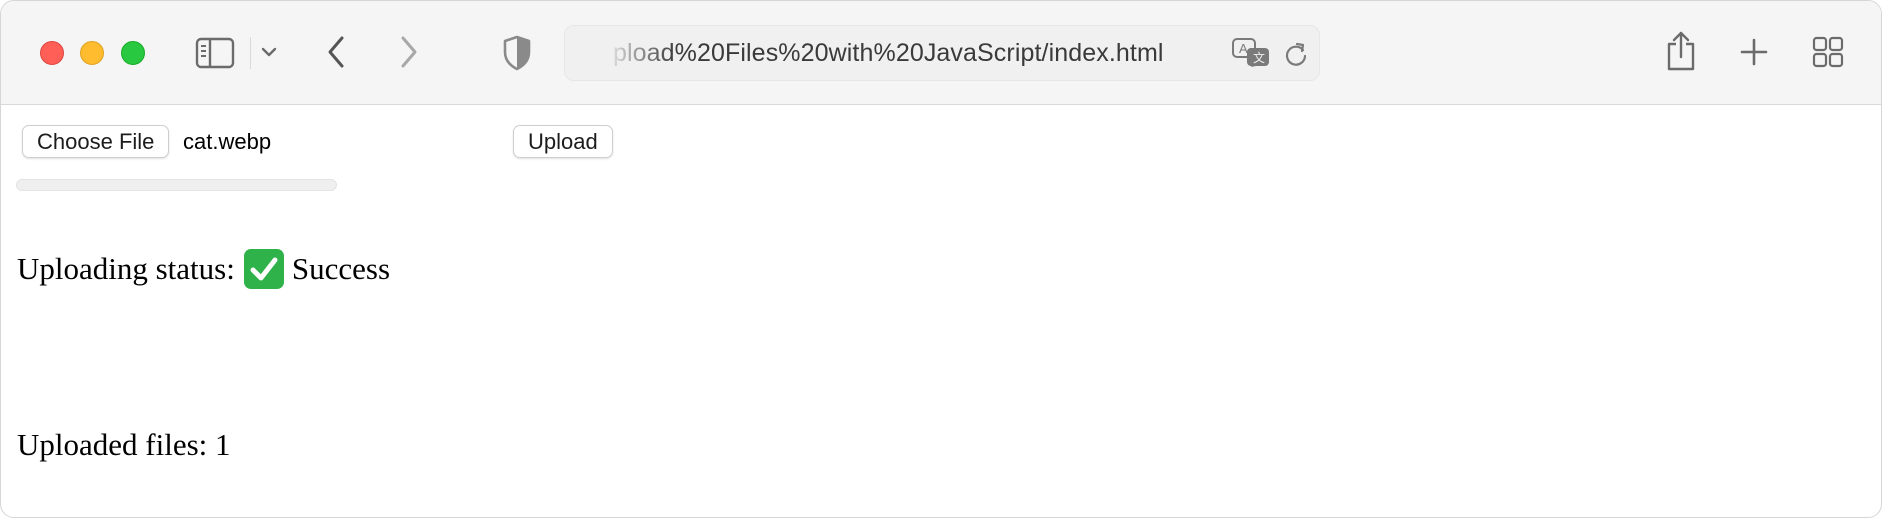 The height and width of the screenshot is (518, 1882). Describe the element at coordinates (250, 53) in the screenshot. I see `toolbar-divider` at that location.